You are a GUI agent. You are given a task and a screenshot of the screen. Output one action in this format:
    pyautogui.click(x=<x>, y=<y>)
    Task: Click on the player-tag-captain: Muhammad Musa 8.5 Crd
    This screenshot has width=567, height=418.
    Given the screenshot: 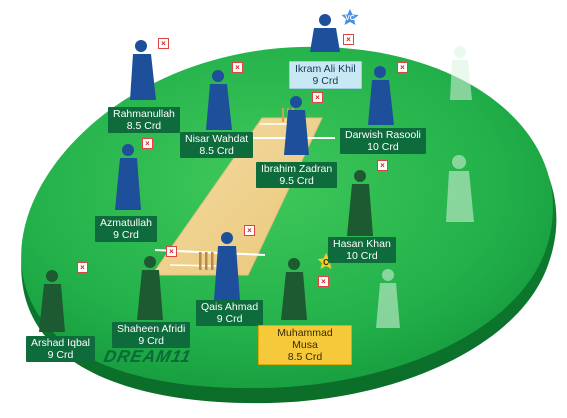 What is the action you would take?
    pyautogui.click(x=305, y=345)
    